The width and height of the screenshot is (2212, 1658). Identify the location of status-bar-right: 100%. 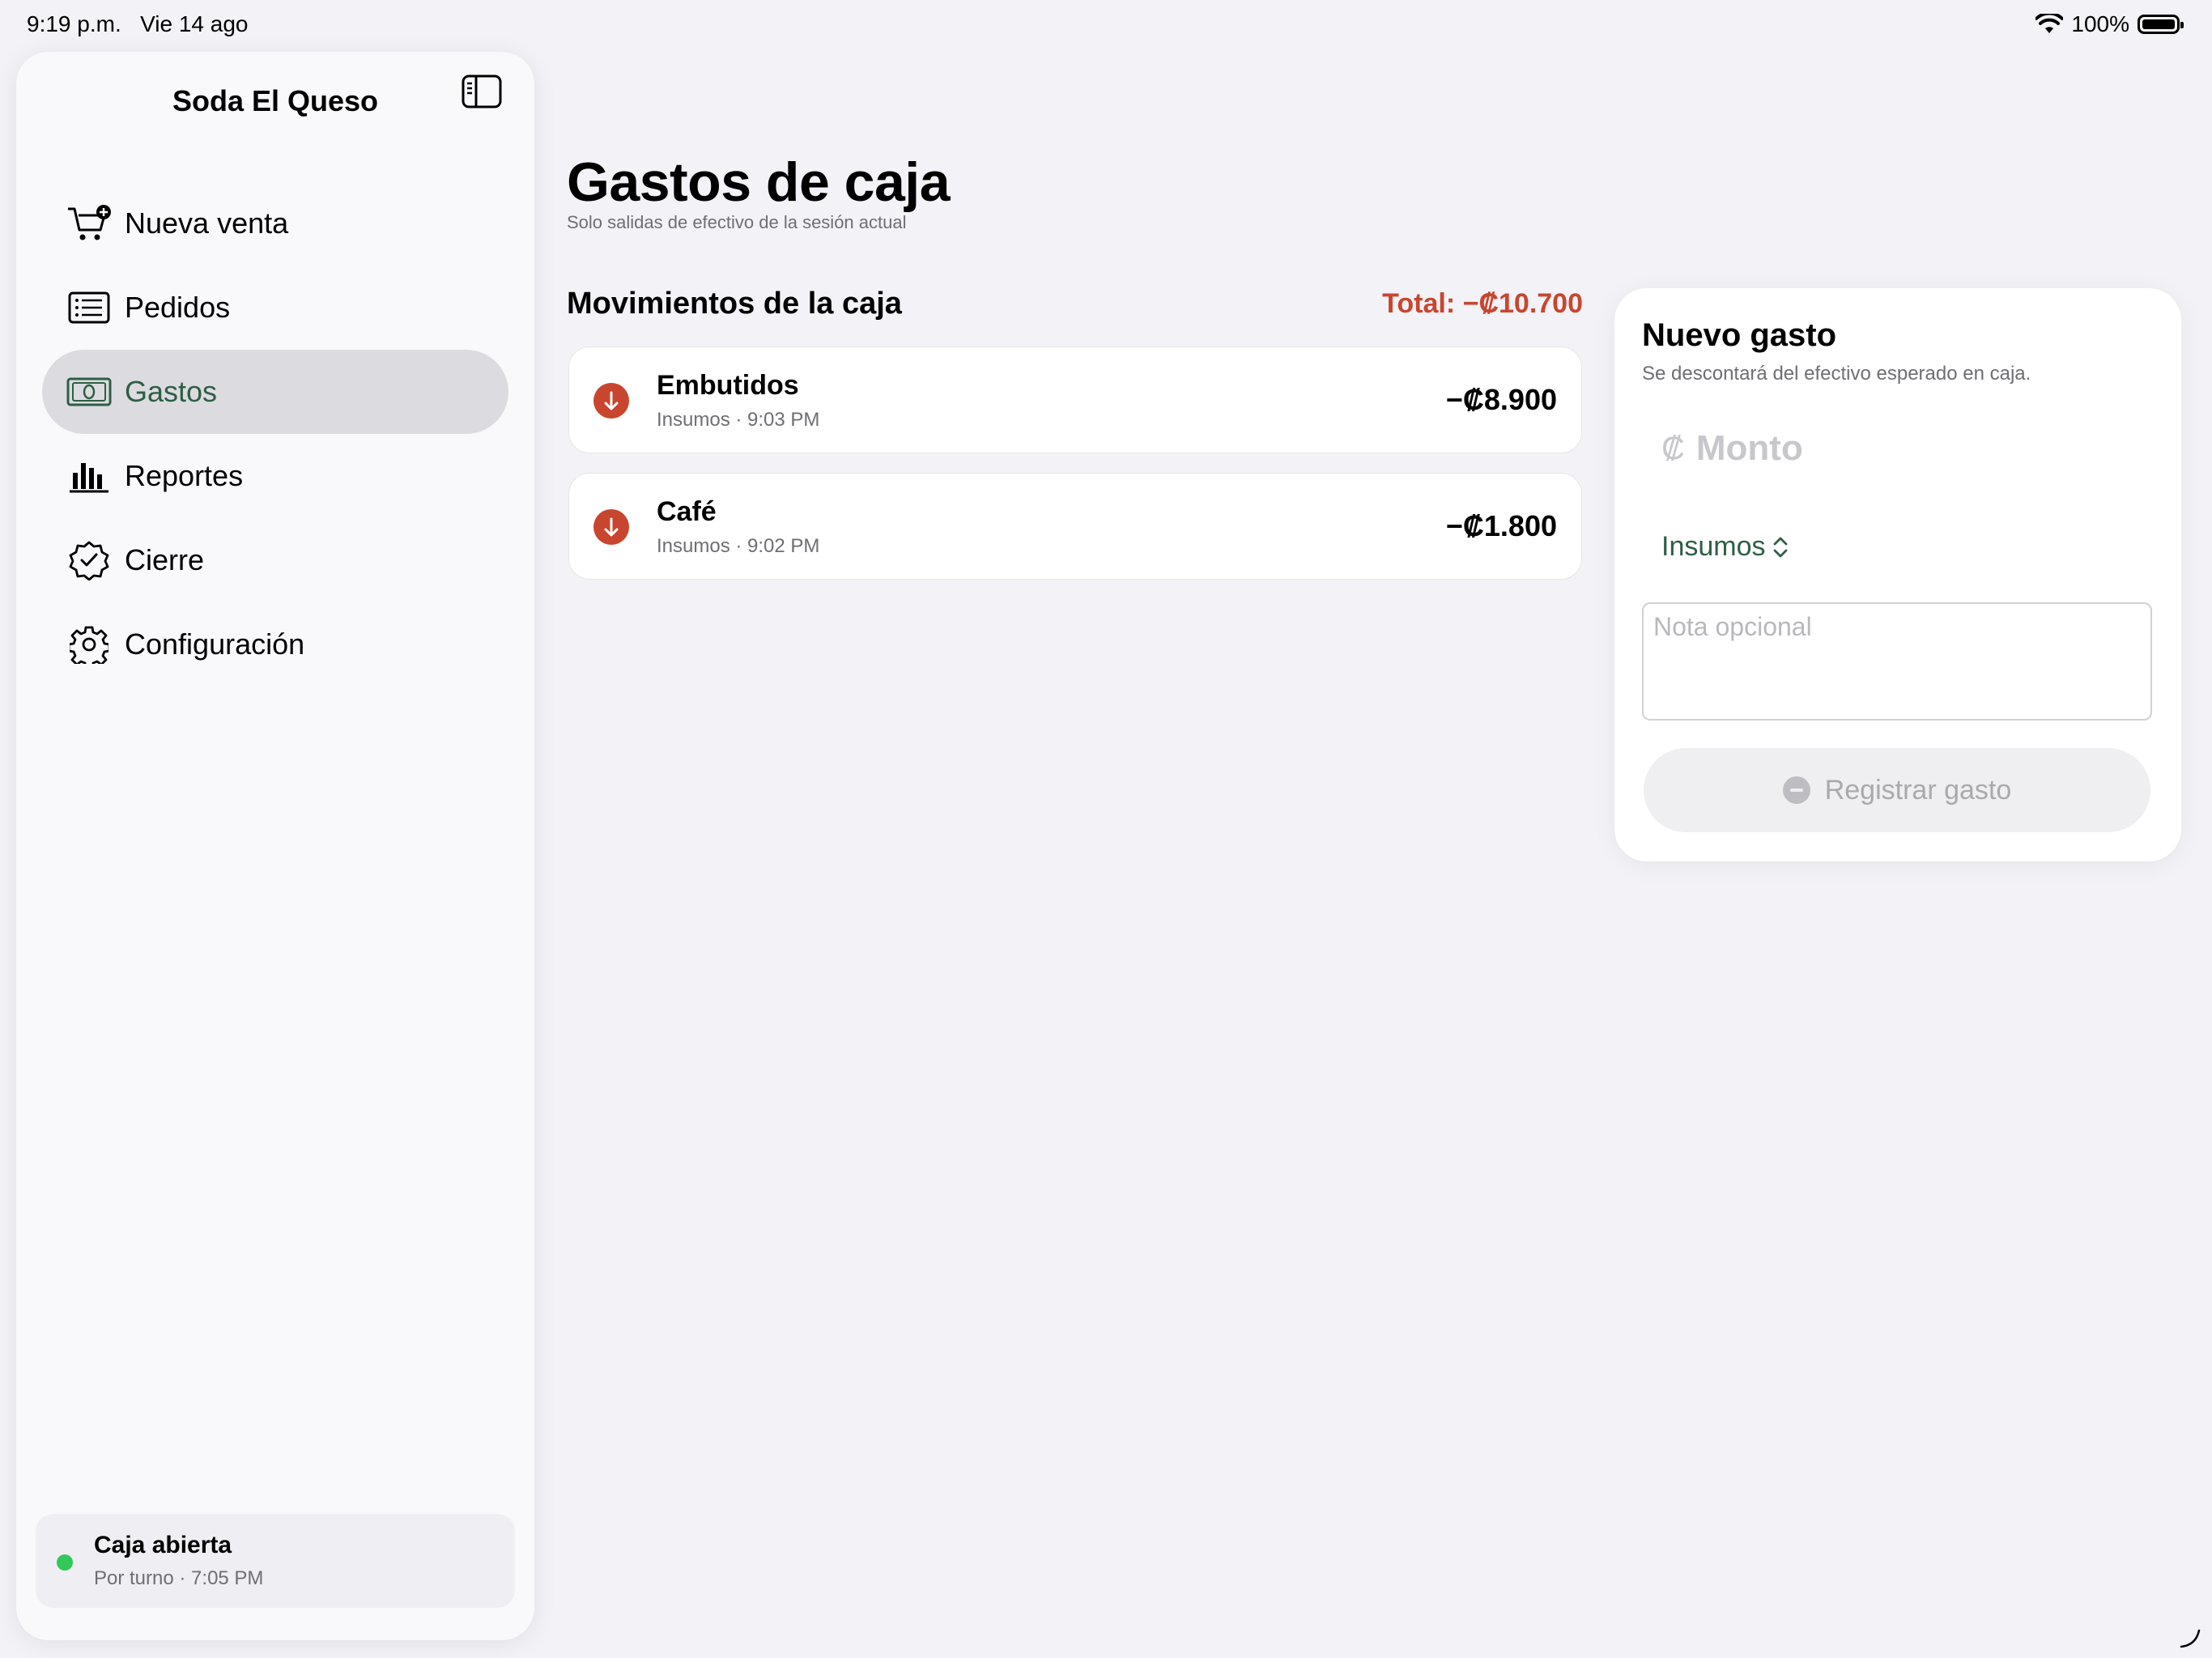
(2110, 24).